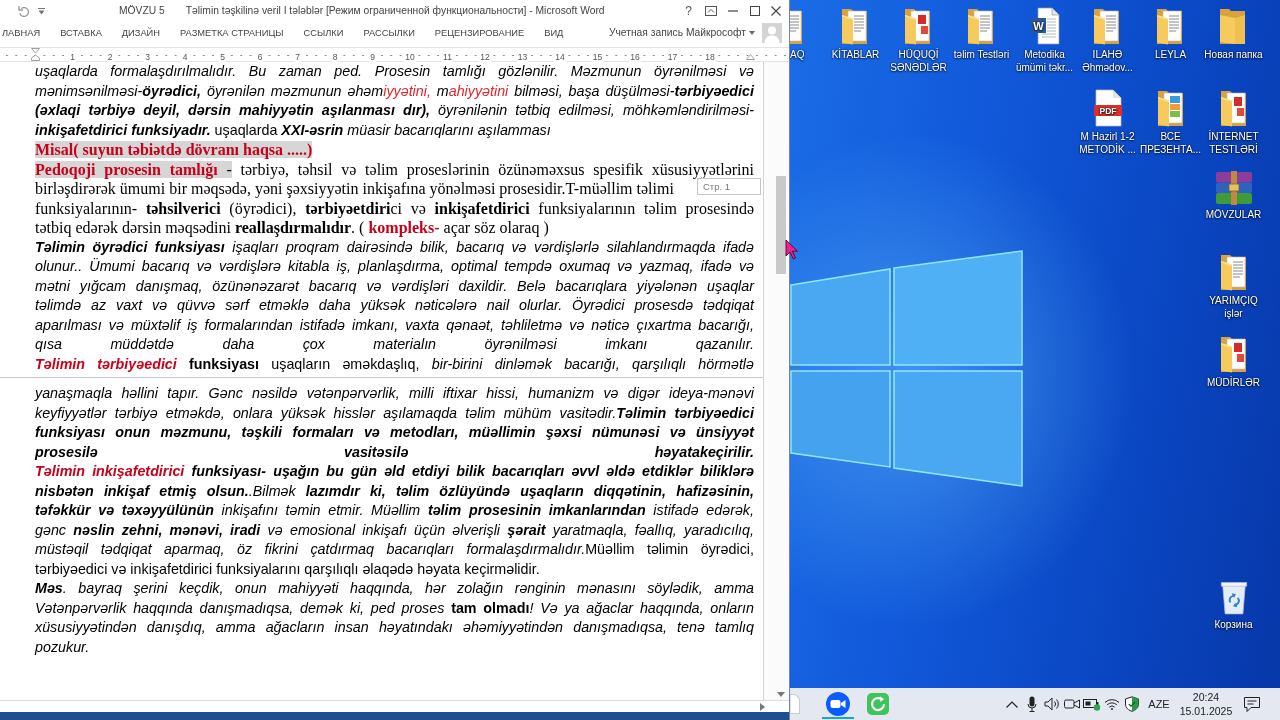 The height and width of the screenshot is (720, 1280). I want to click on clock: 20:24 15.01.2025, so click(1206, 704).